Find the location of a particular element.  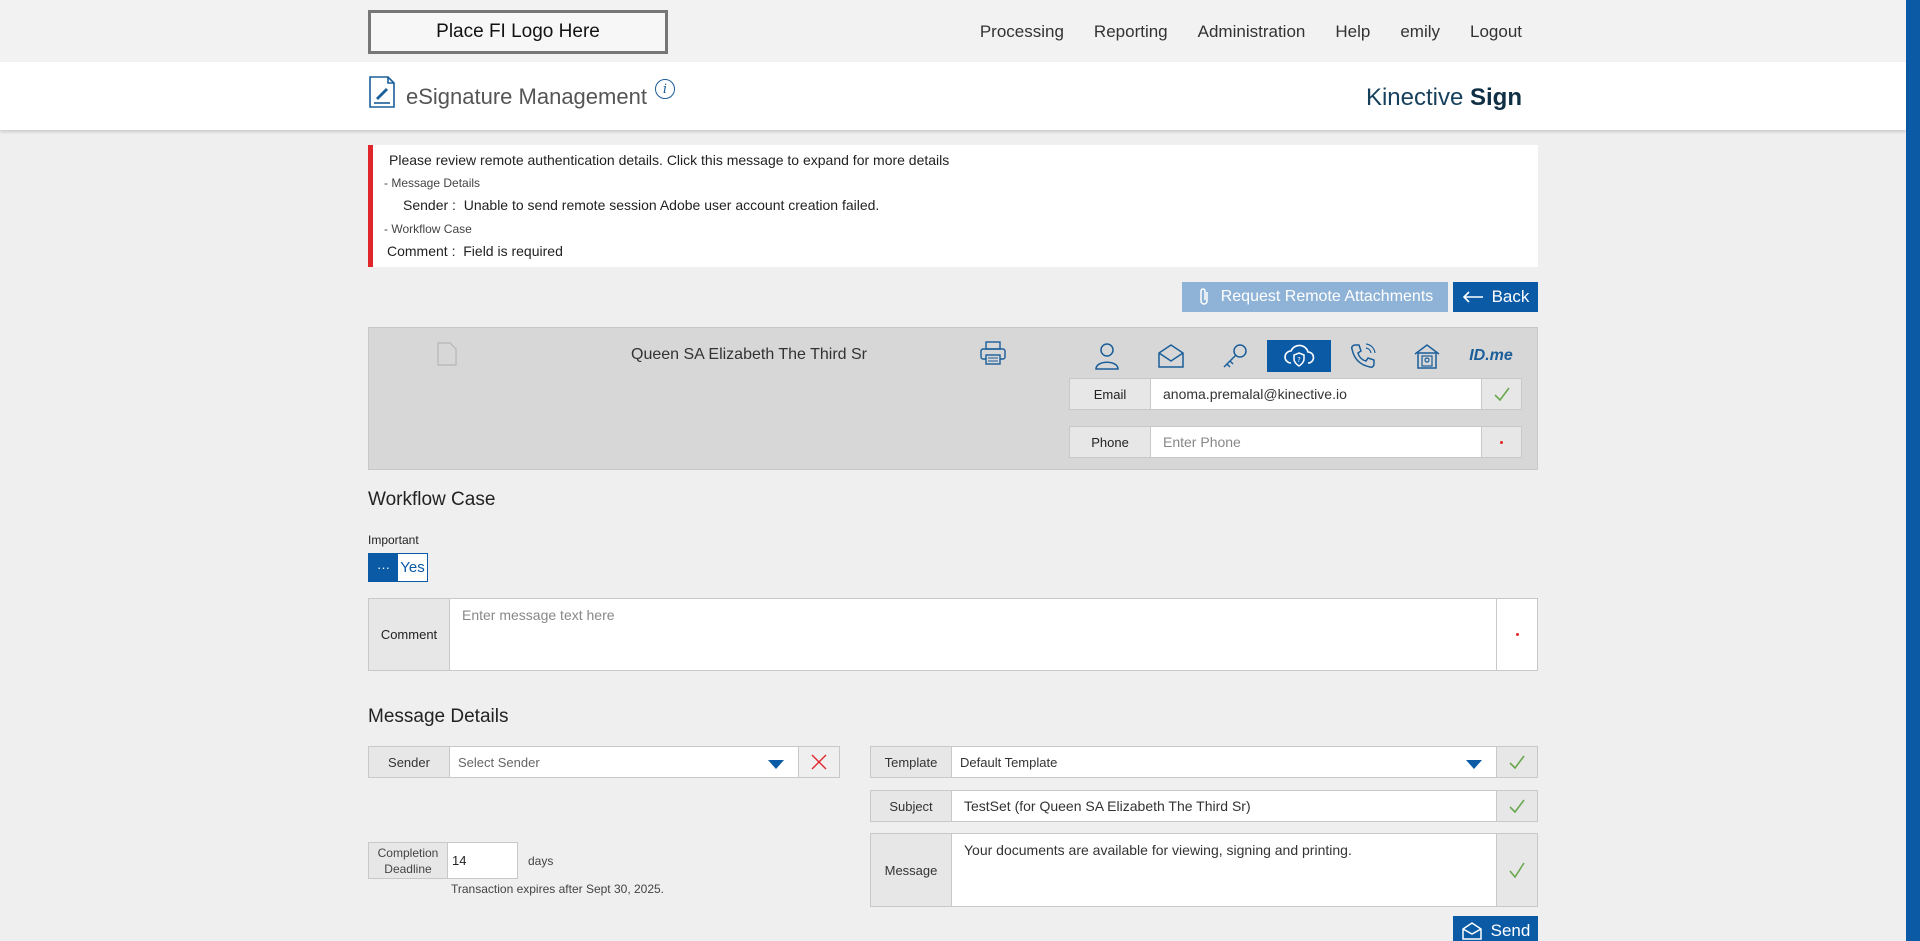

page-title: eSignature Management is located at coordinates (526, 96).